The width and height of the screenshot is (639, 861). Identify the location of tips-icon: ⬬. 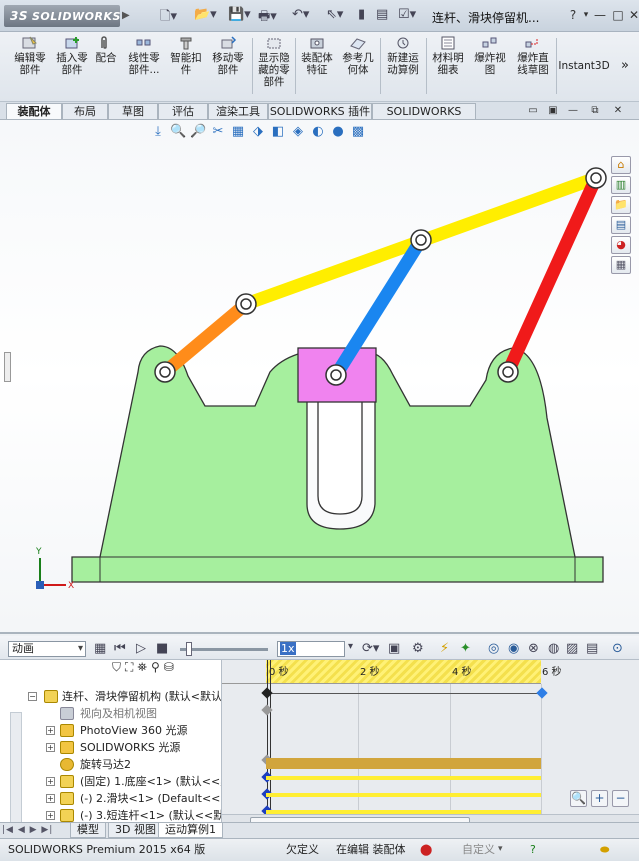
(604, 849).